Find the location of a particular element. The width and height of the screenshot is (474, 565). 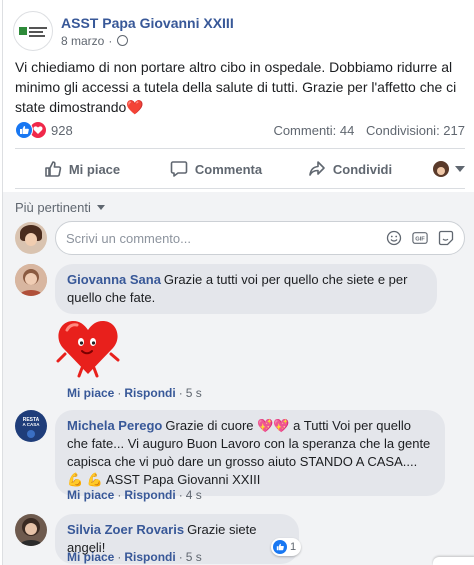

post-meta: 8 marzo · is located at coordinates (147, 41).